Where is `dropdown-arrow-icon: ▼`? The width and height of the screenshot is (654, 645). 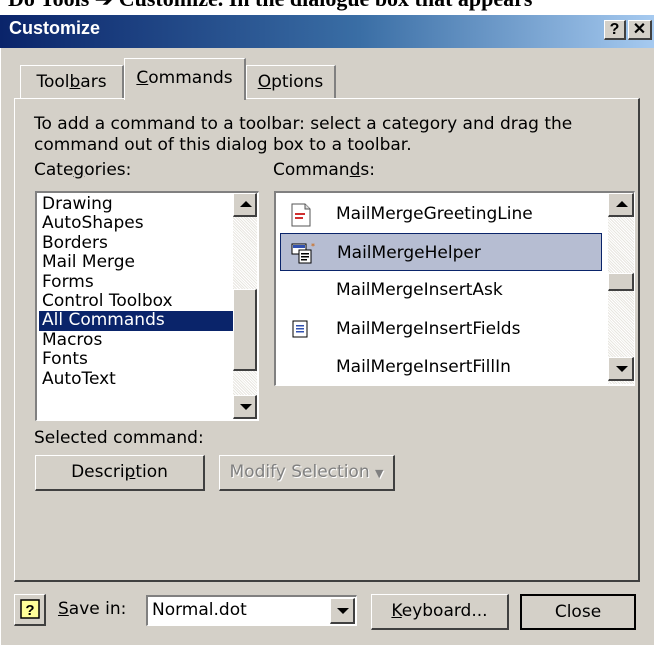
dropdown-arrow-icon: ▼ is located at coordinates (379, 473).